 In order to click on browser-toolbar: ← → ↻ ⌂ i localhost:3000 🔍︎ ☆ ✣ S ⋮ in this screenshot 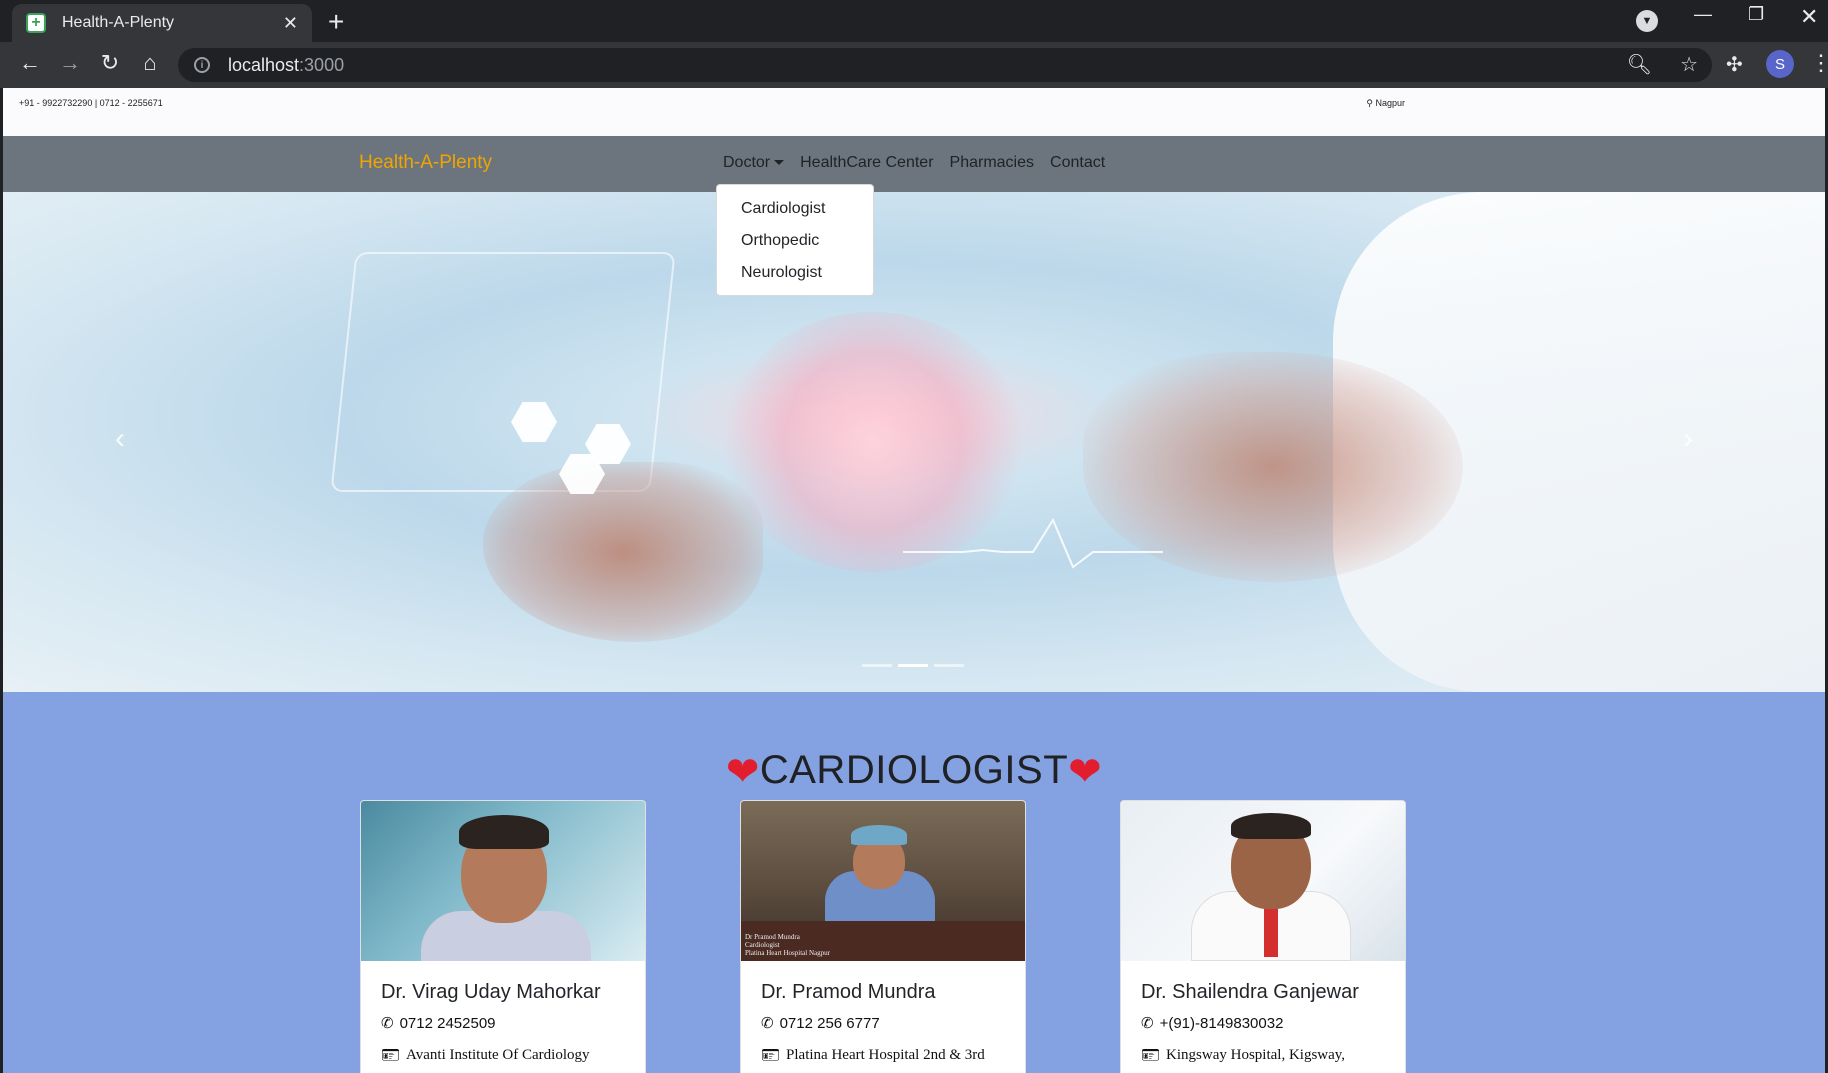, I will do `click(914, 65)`.